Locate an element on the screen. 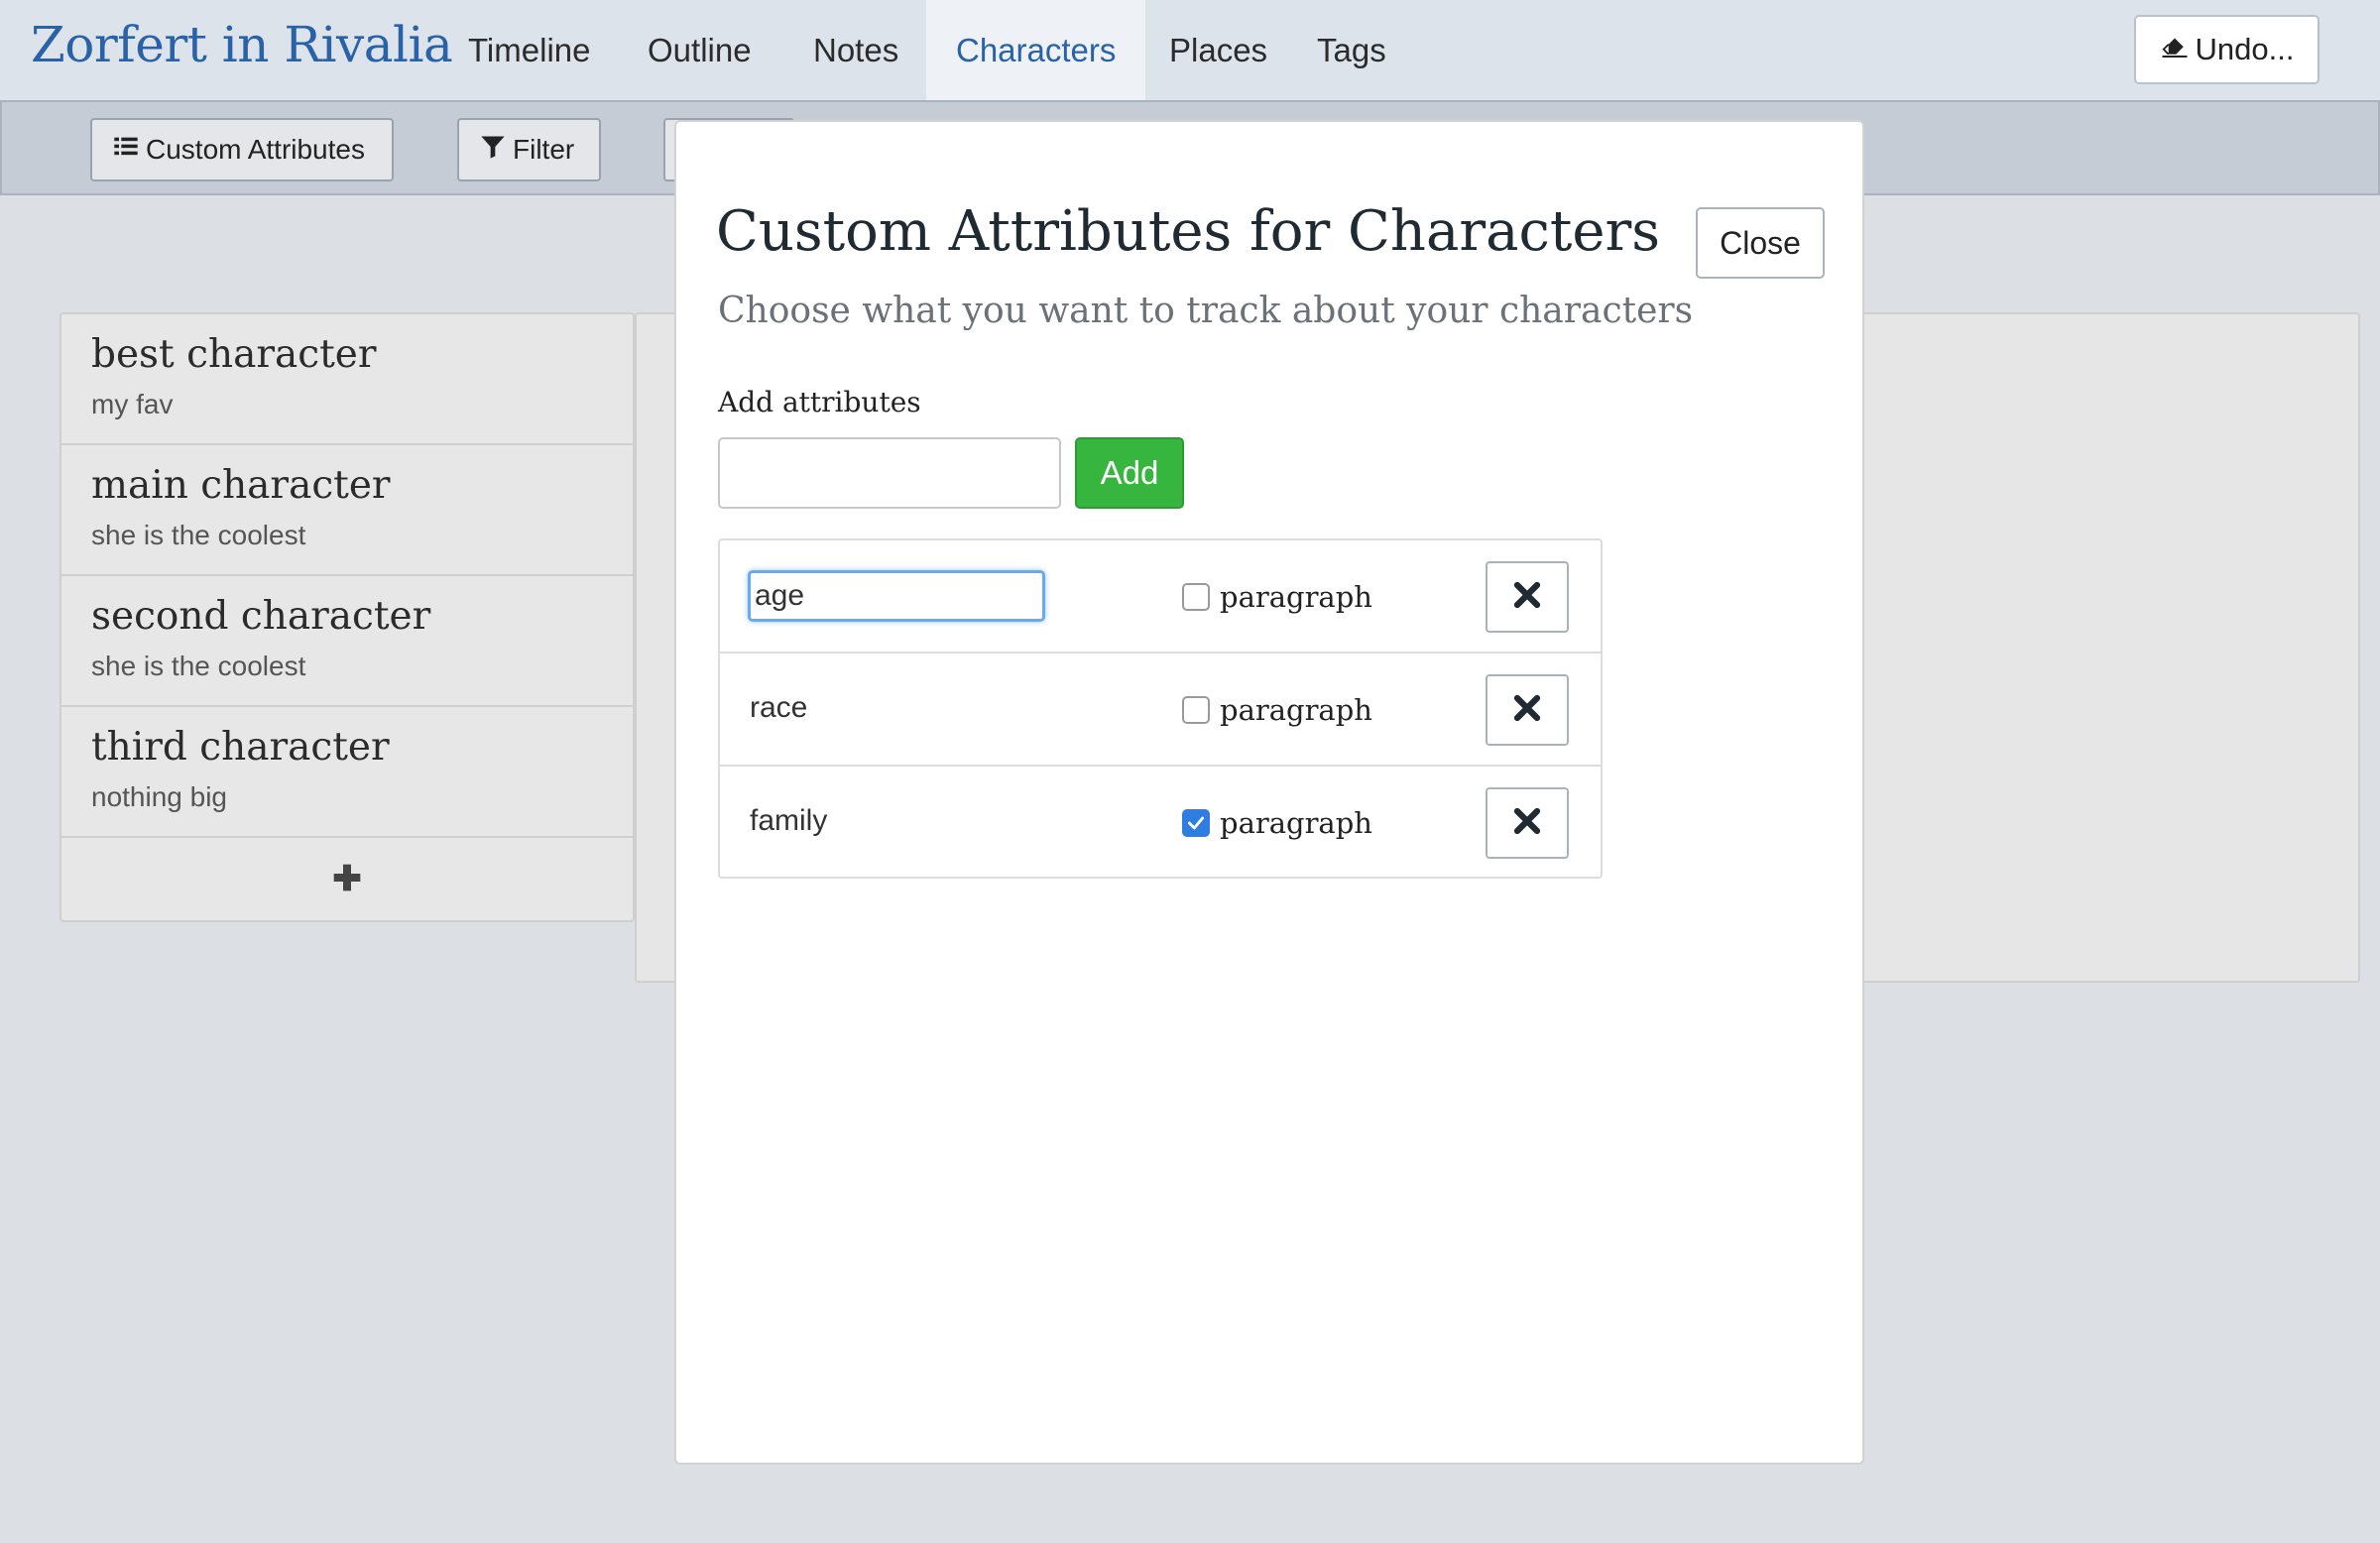  checkbox-checked is located at coordinates (1196, 823).